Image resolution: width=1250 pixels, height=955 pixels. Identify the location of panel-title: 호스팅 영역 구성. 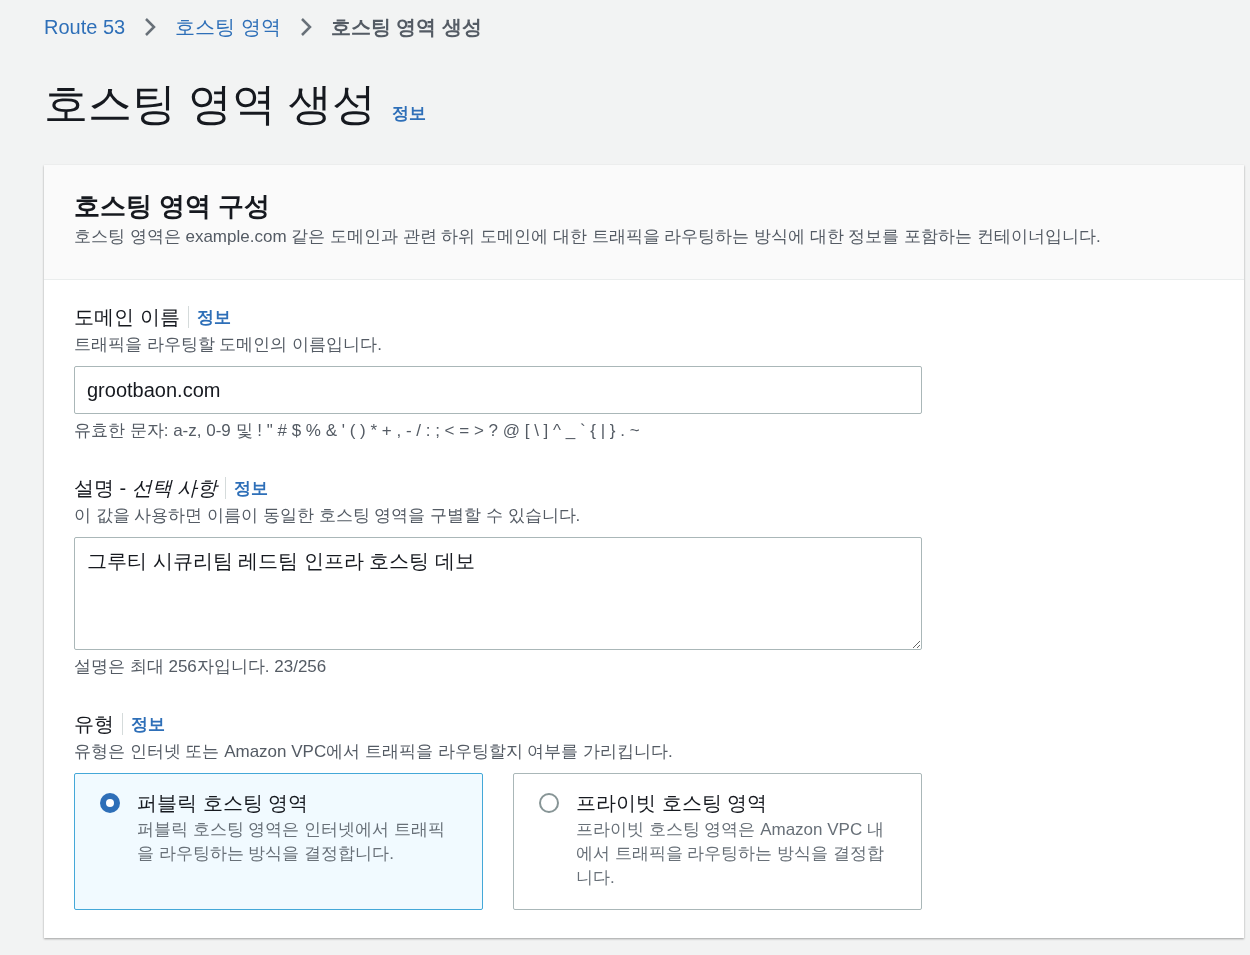
(173, 206).